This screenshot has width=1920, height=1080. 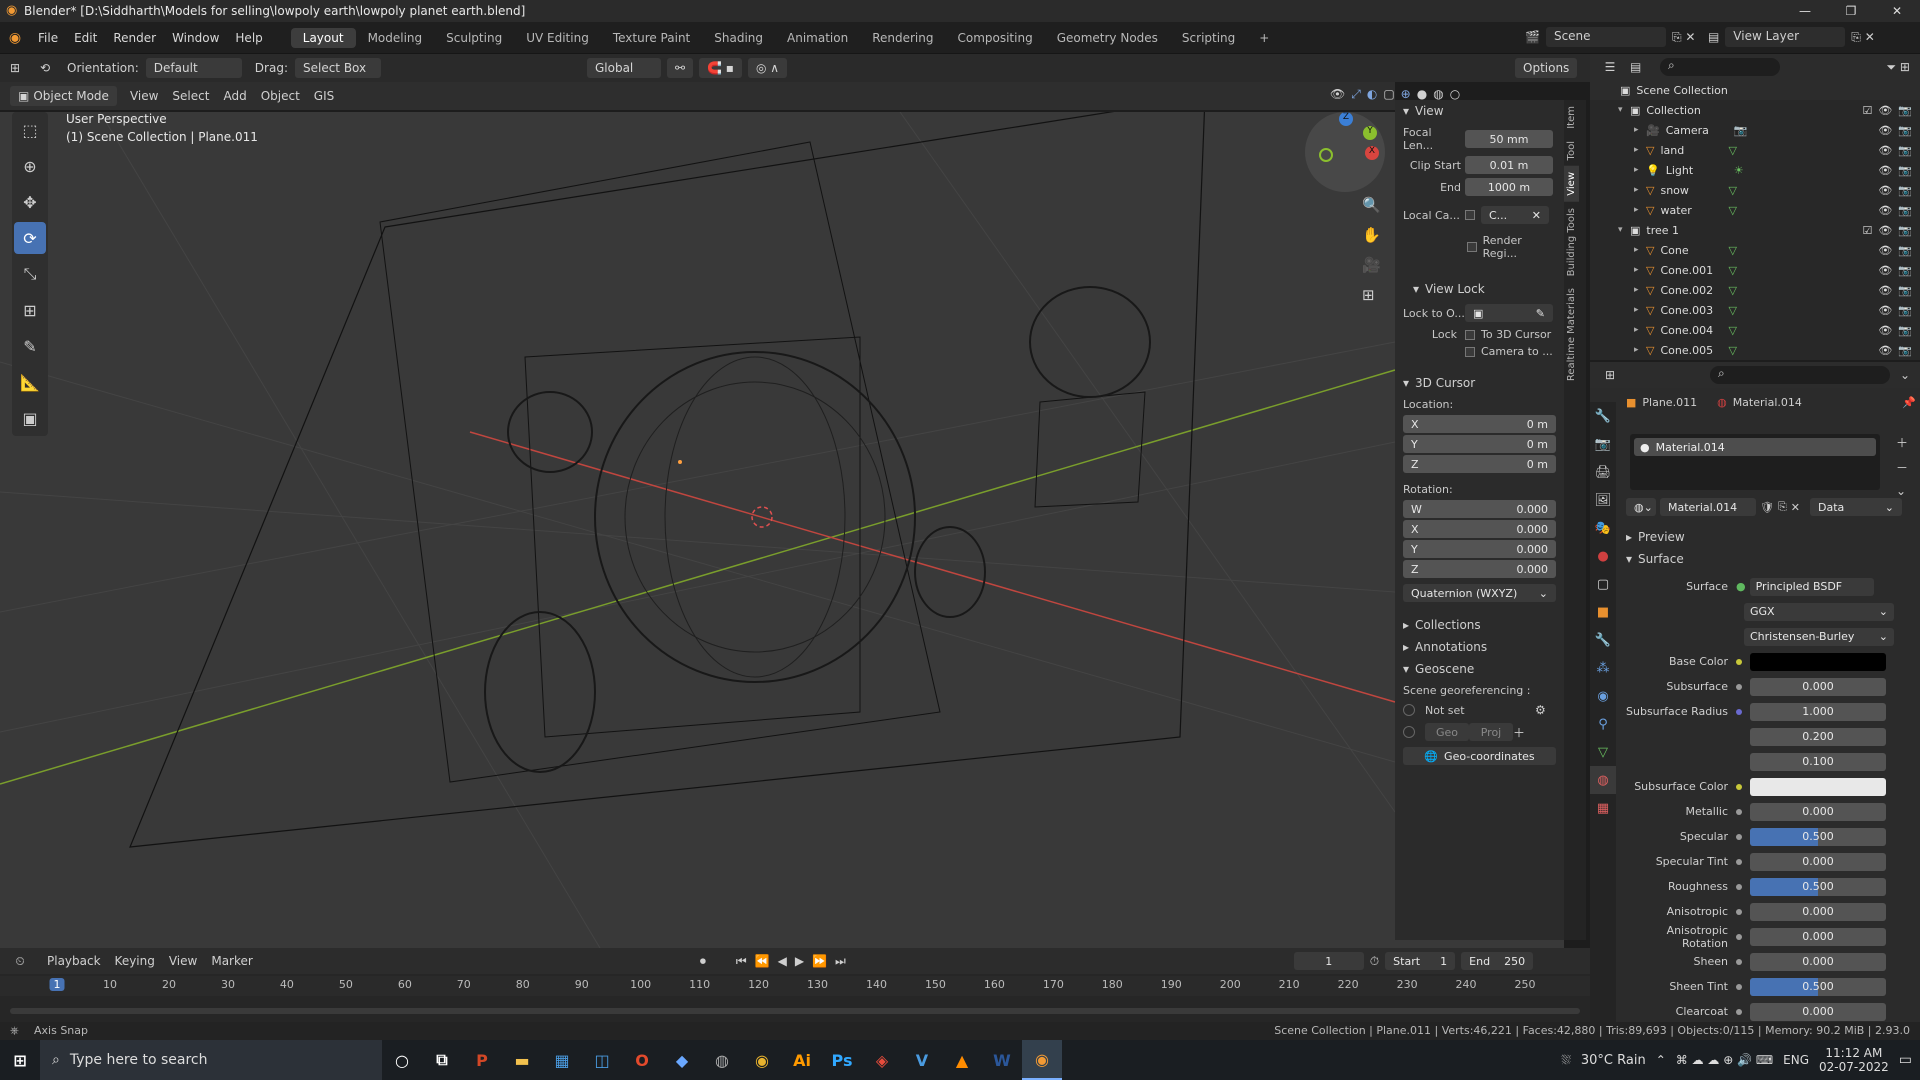 I want to click on light-data-icon: ☀, so click(x=1739, y=170).